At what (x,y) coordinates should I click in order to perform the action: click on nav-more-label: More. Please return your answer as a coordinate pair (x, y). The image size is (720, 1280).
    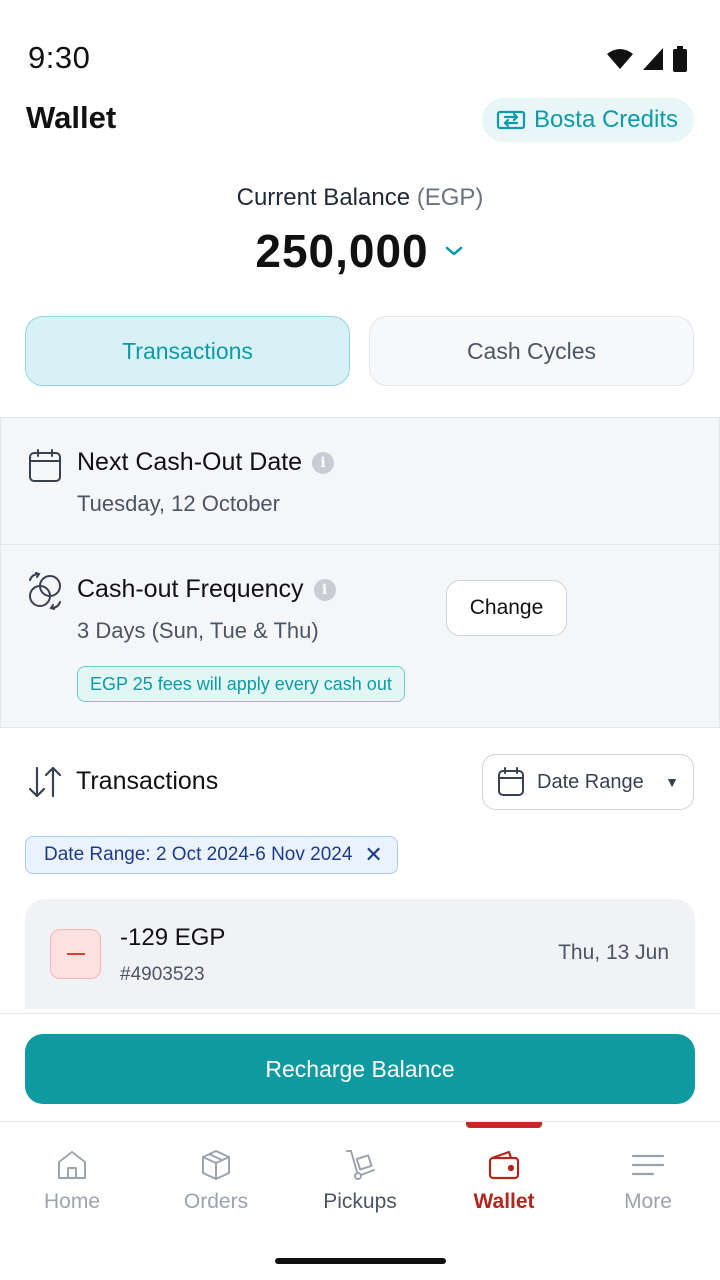
    Looking at the image, I should click on (648, 1201).